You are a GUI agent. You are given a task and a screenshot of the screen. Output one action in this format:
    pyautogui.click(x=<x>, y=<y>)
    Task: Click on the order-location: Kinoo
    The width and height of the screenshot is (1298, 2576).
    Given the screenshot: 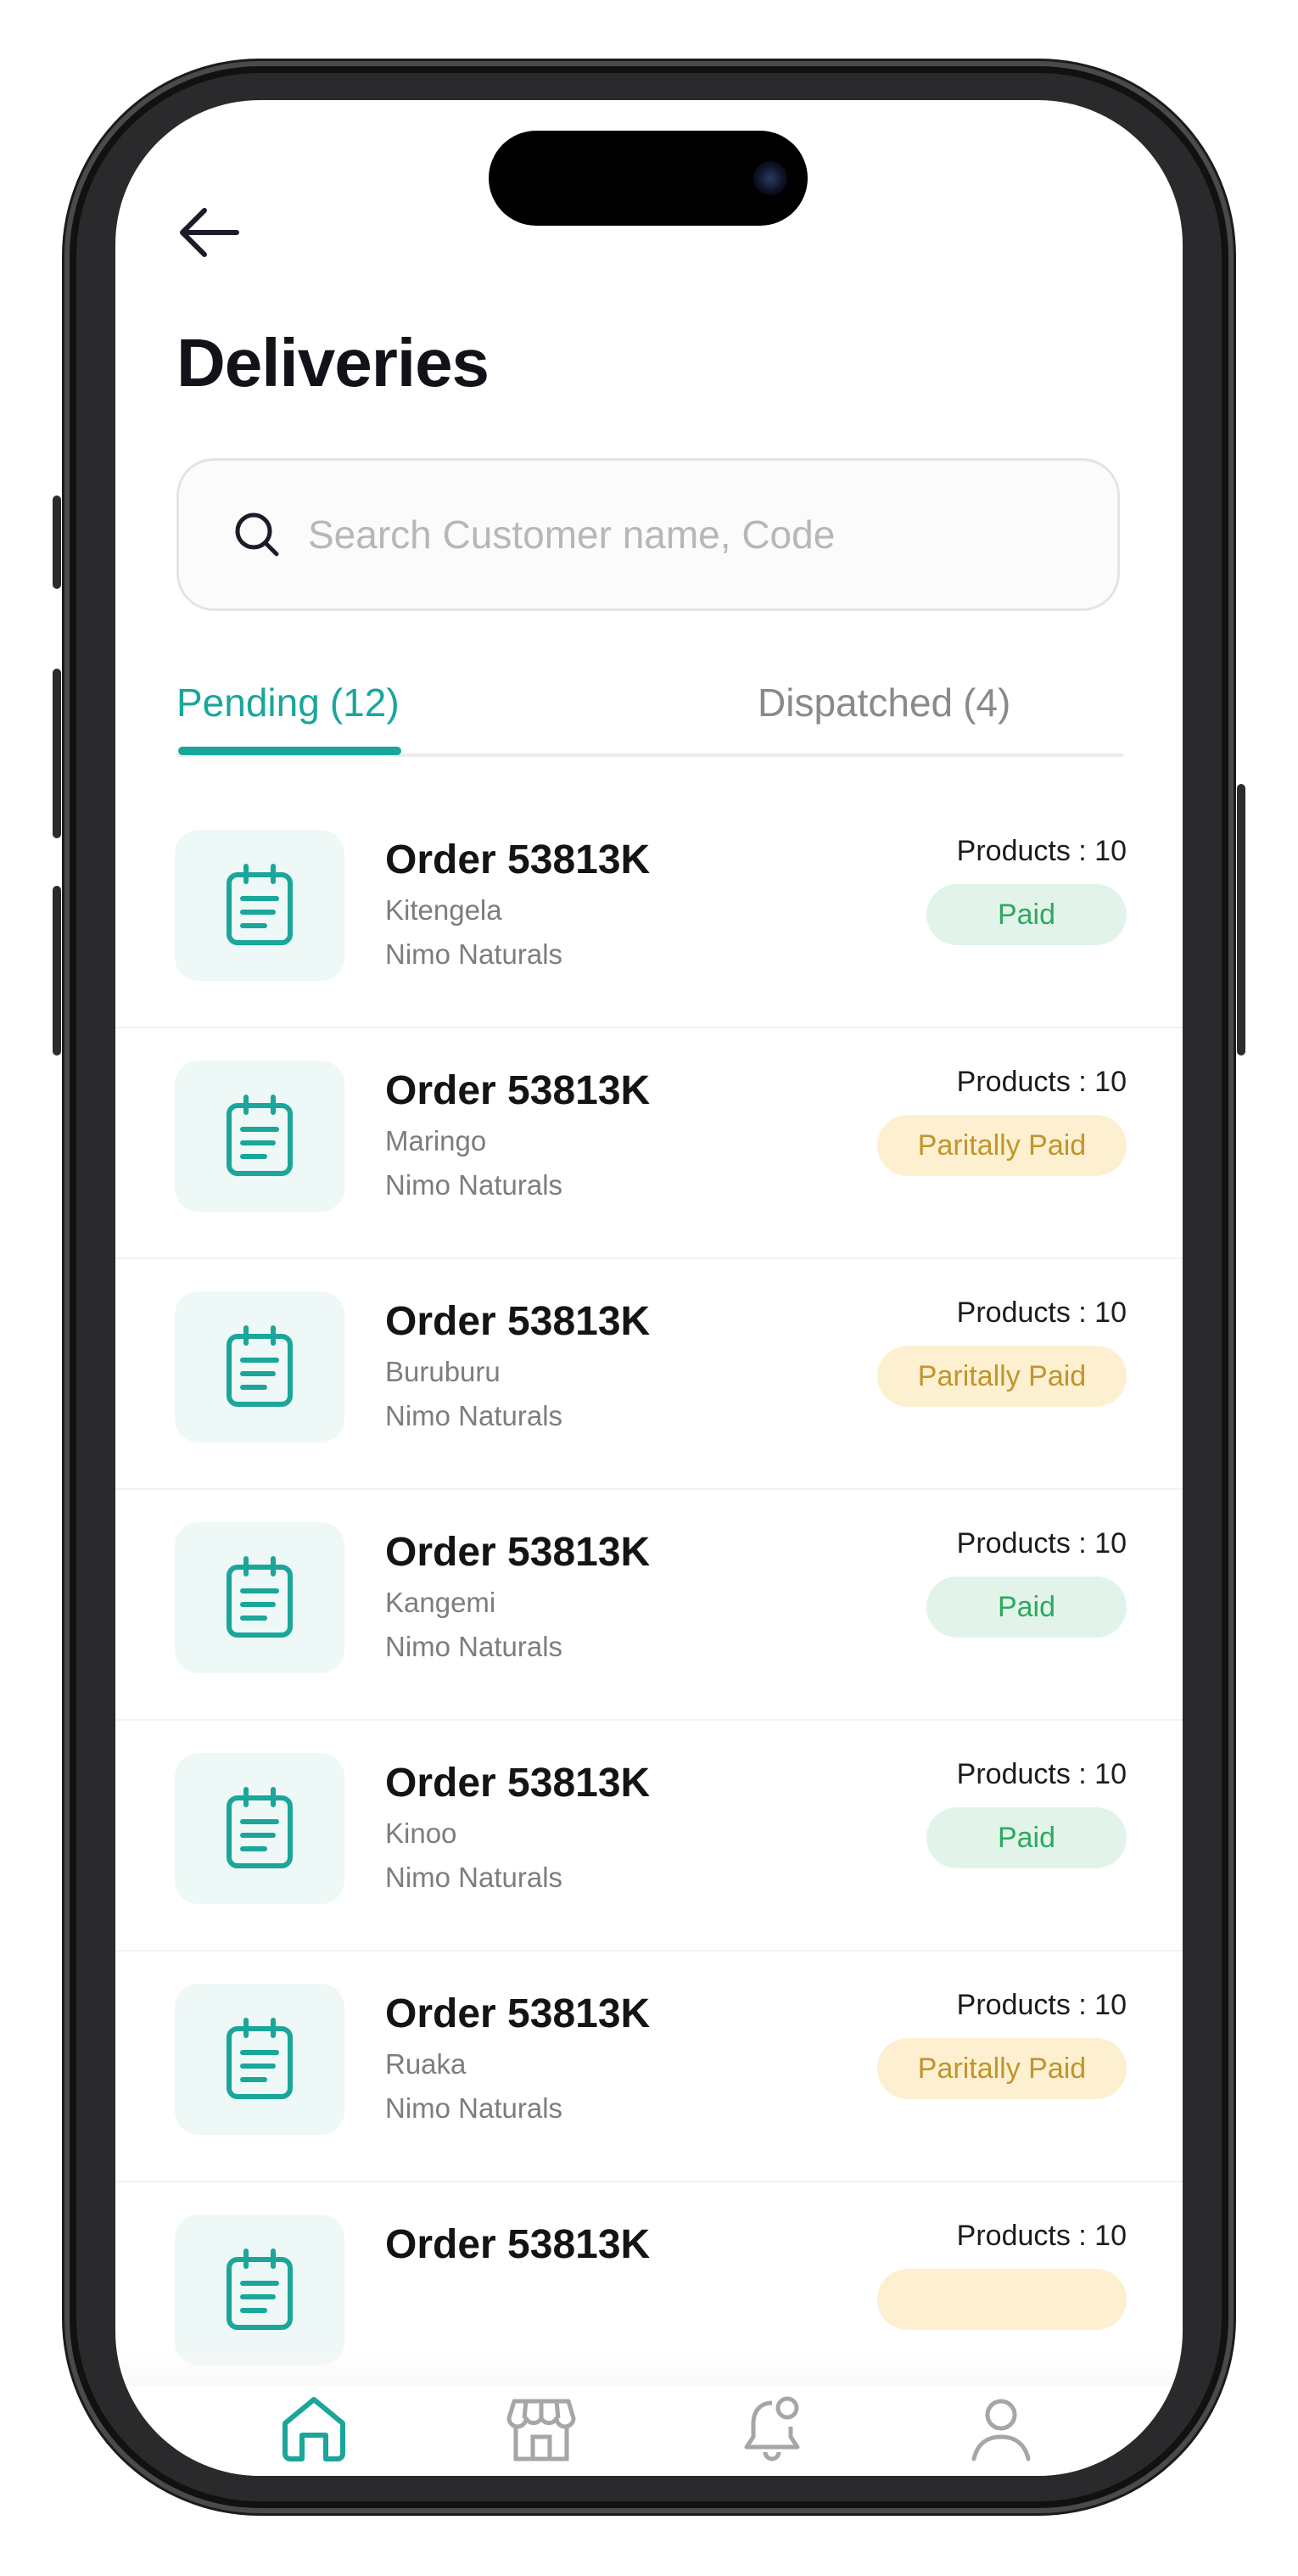 What is the action you would take?
    pyautogui.click(x=421, y=1833)
    